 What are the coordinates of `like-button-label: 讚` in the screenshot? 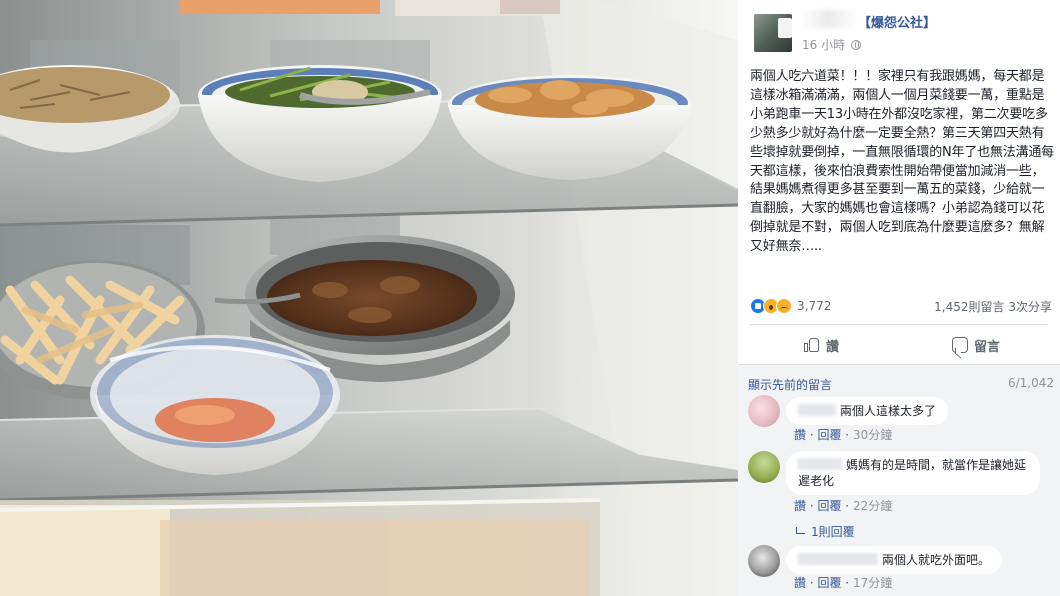 It's located at (833, 347).